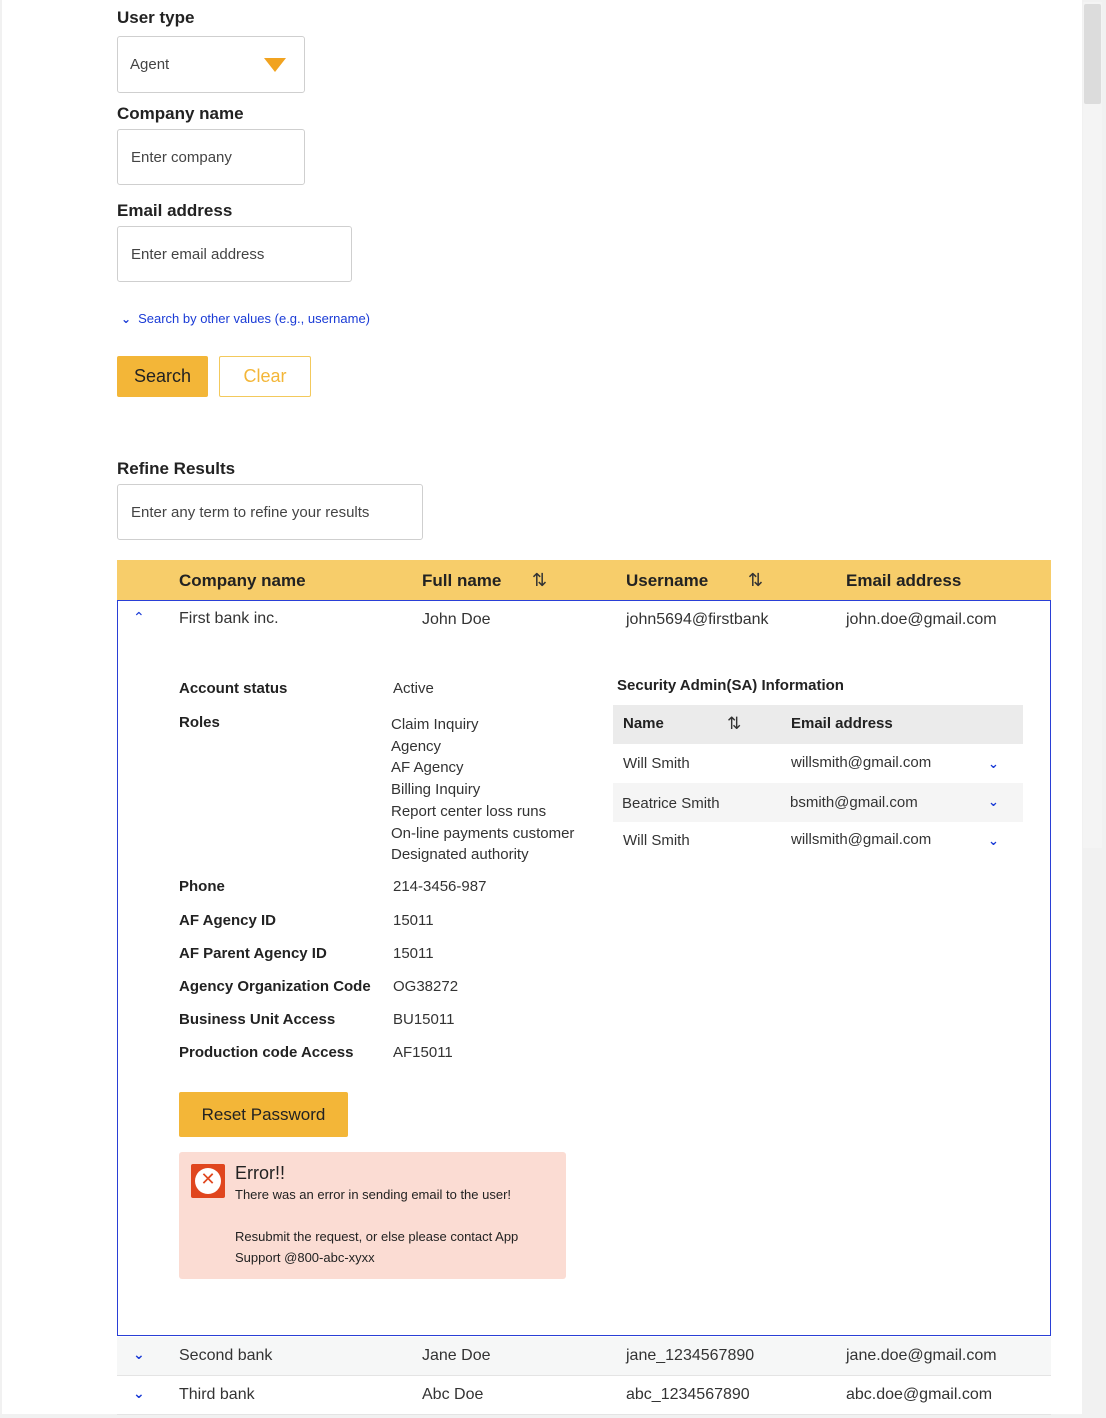 Image resolution: width=1106 pixels, height=1418 pixels. I want to click on chevron-up-icon: ⌃, so click(139, 617).